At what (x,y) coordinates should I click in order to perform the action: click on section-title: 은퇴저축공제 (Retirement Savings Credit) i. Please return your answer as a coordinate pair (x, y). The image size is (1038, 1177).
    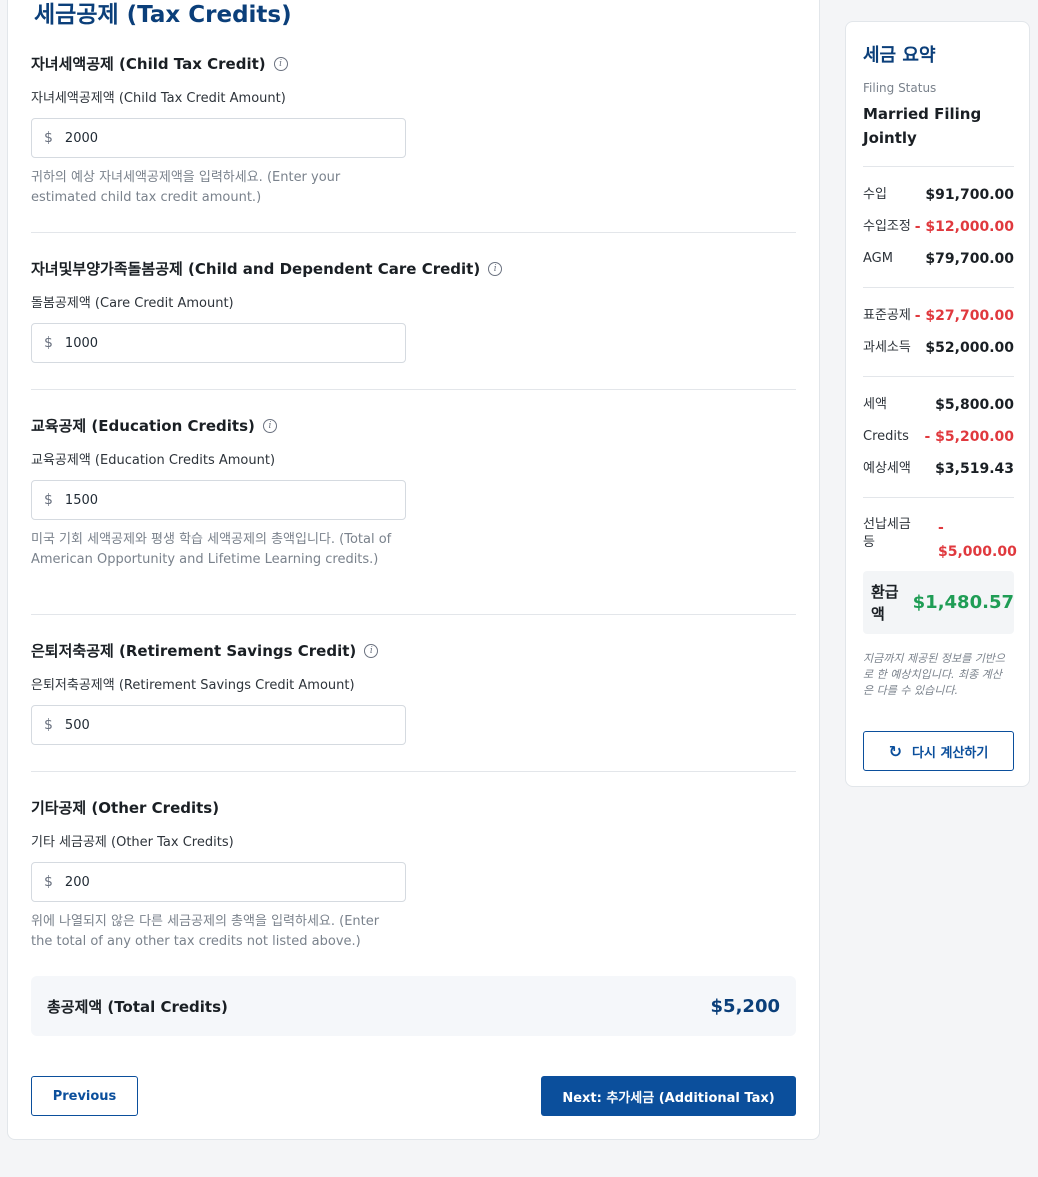
    Looking at the image, I should click on (413, 651).